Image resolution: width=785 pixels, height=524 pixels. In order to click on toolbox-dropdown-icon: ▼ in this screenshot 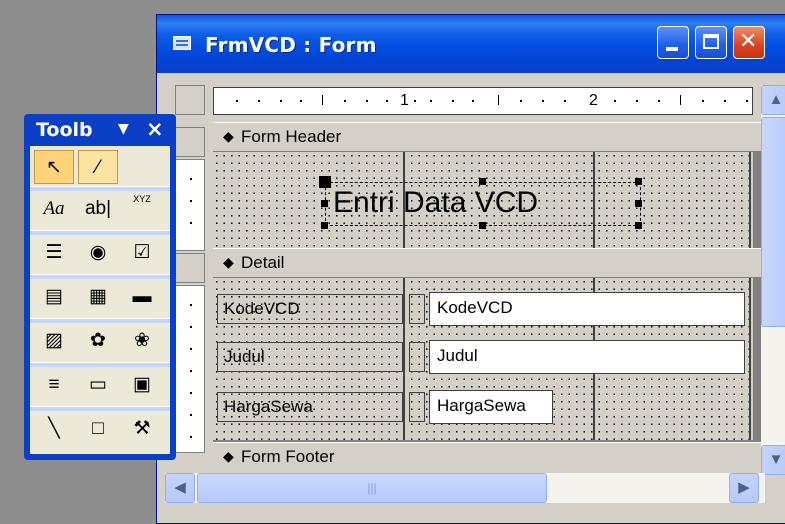, I will do `click(123, 129)`.